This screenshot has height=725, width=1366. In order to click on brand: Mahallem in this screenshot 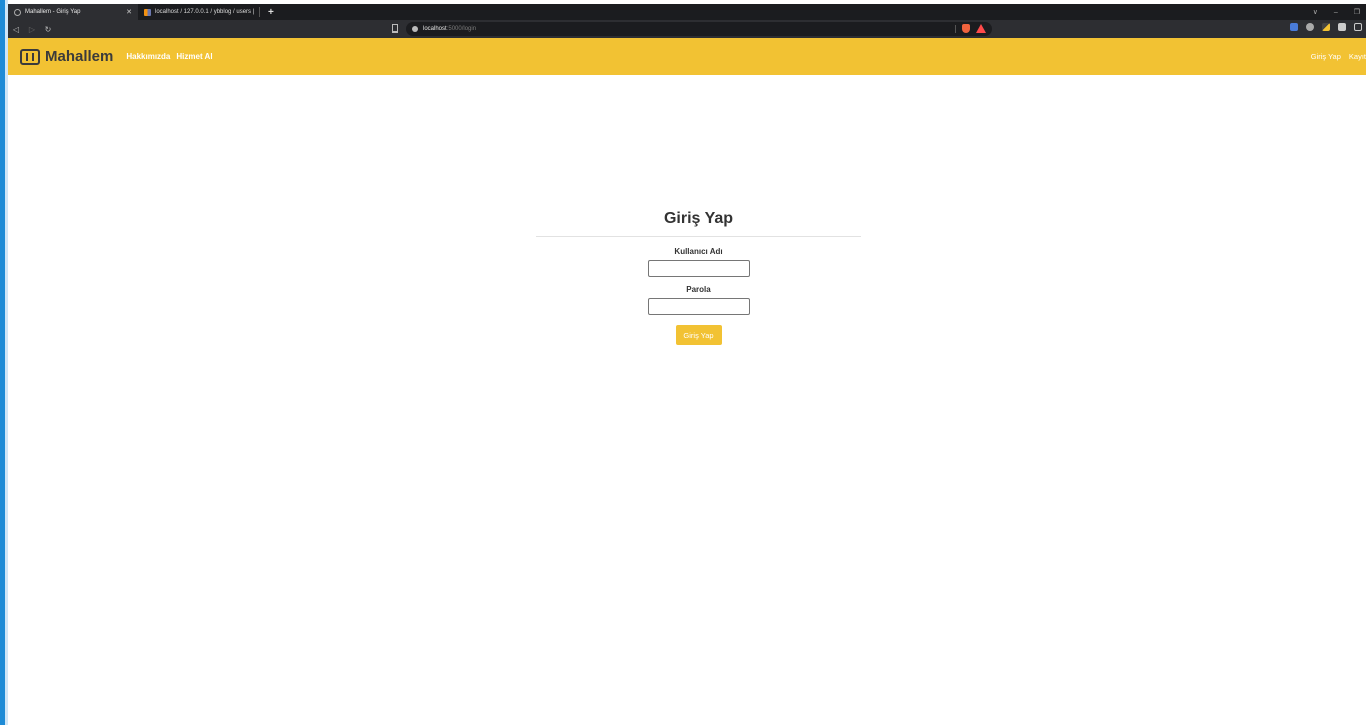, I will do `click(66, 56)`.